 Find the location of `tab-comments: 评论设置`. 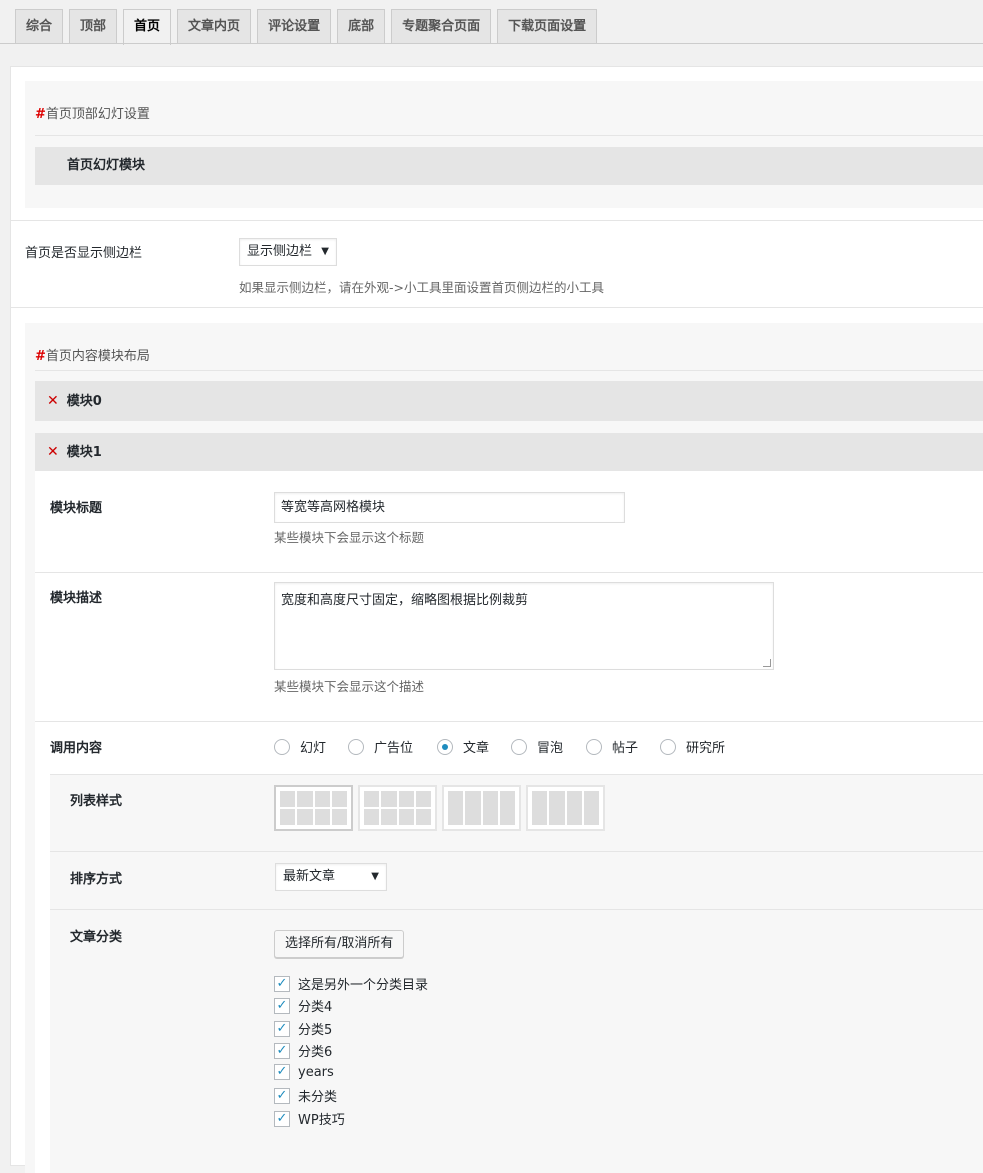

tab-comments: 评论设置 is located at coordinates (294, 26).